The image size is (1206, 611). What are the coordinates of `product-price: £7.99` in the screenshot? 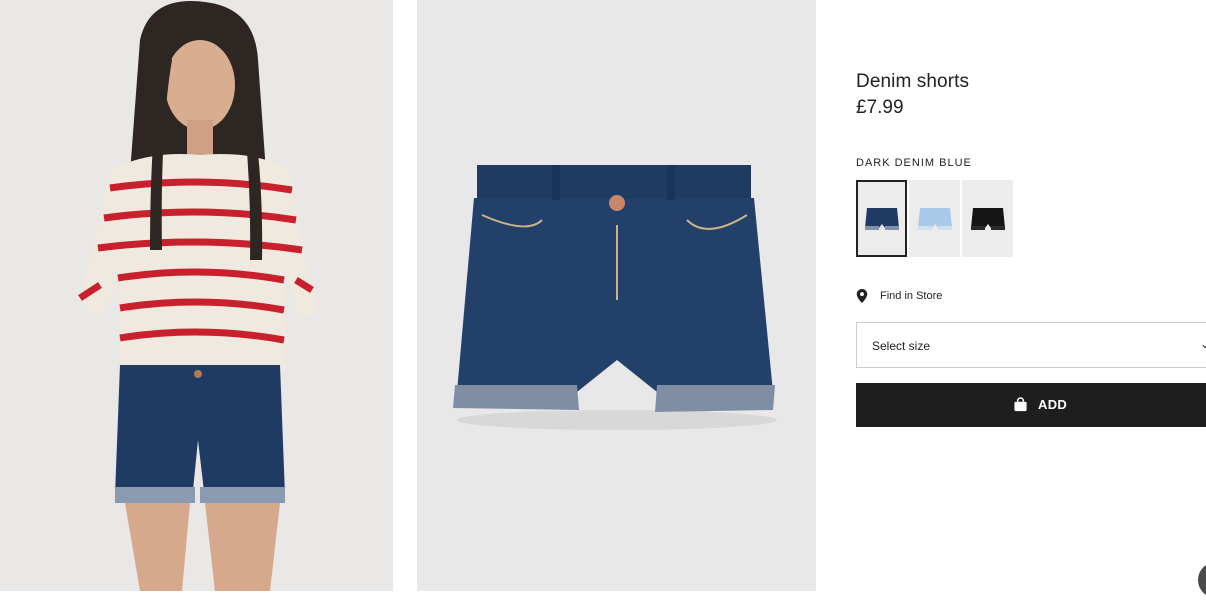 It's located at (880, 107).